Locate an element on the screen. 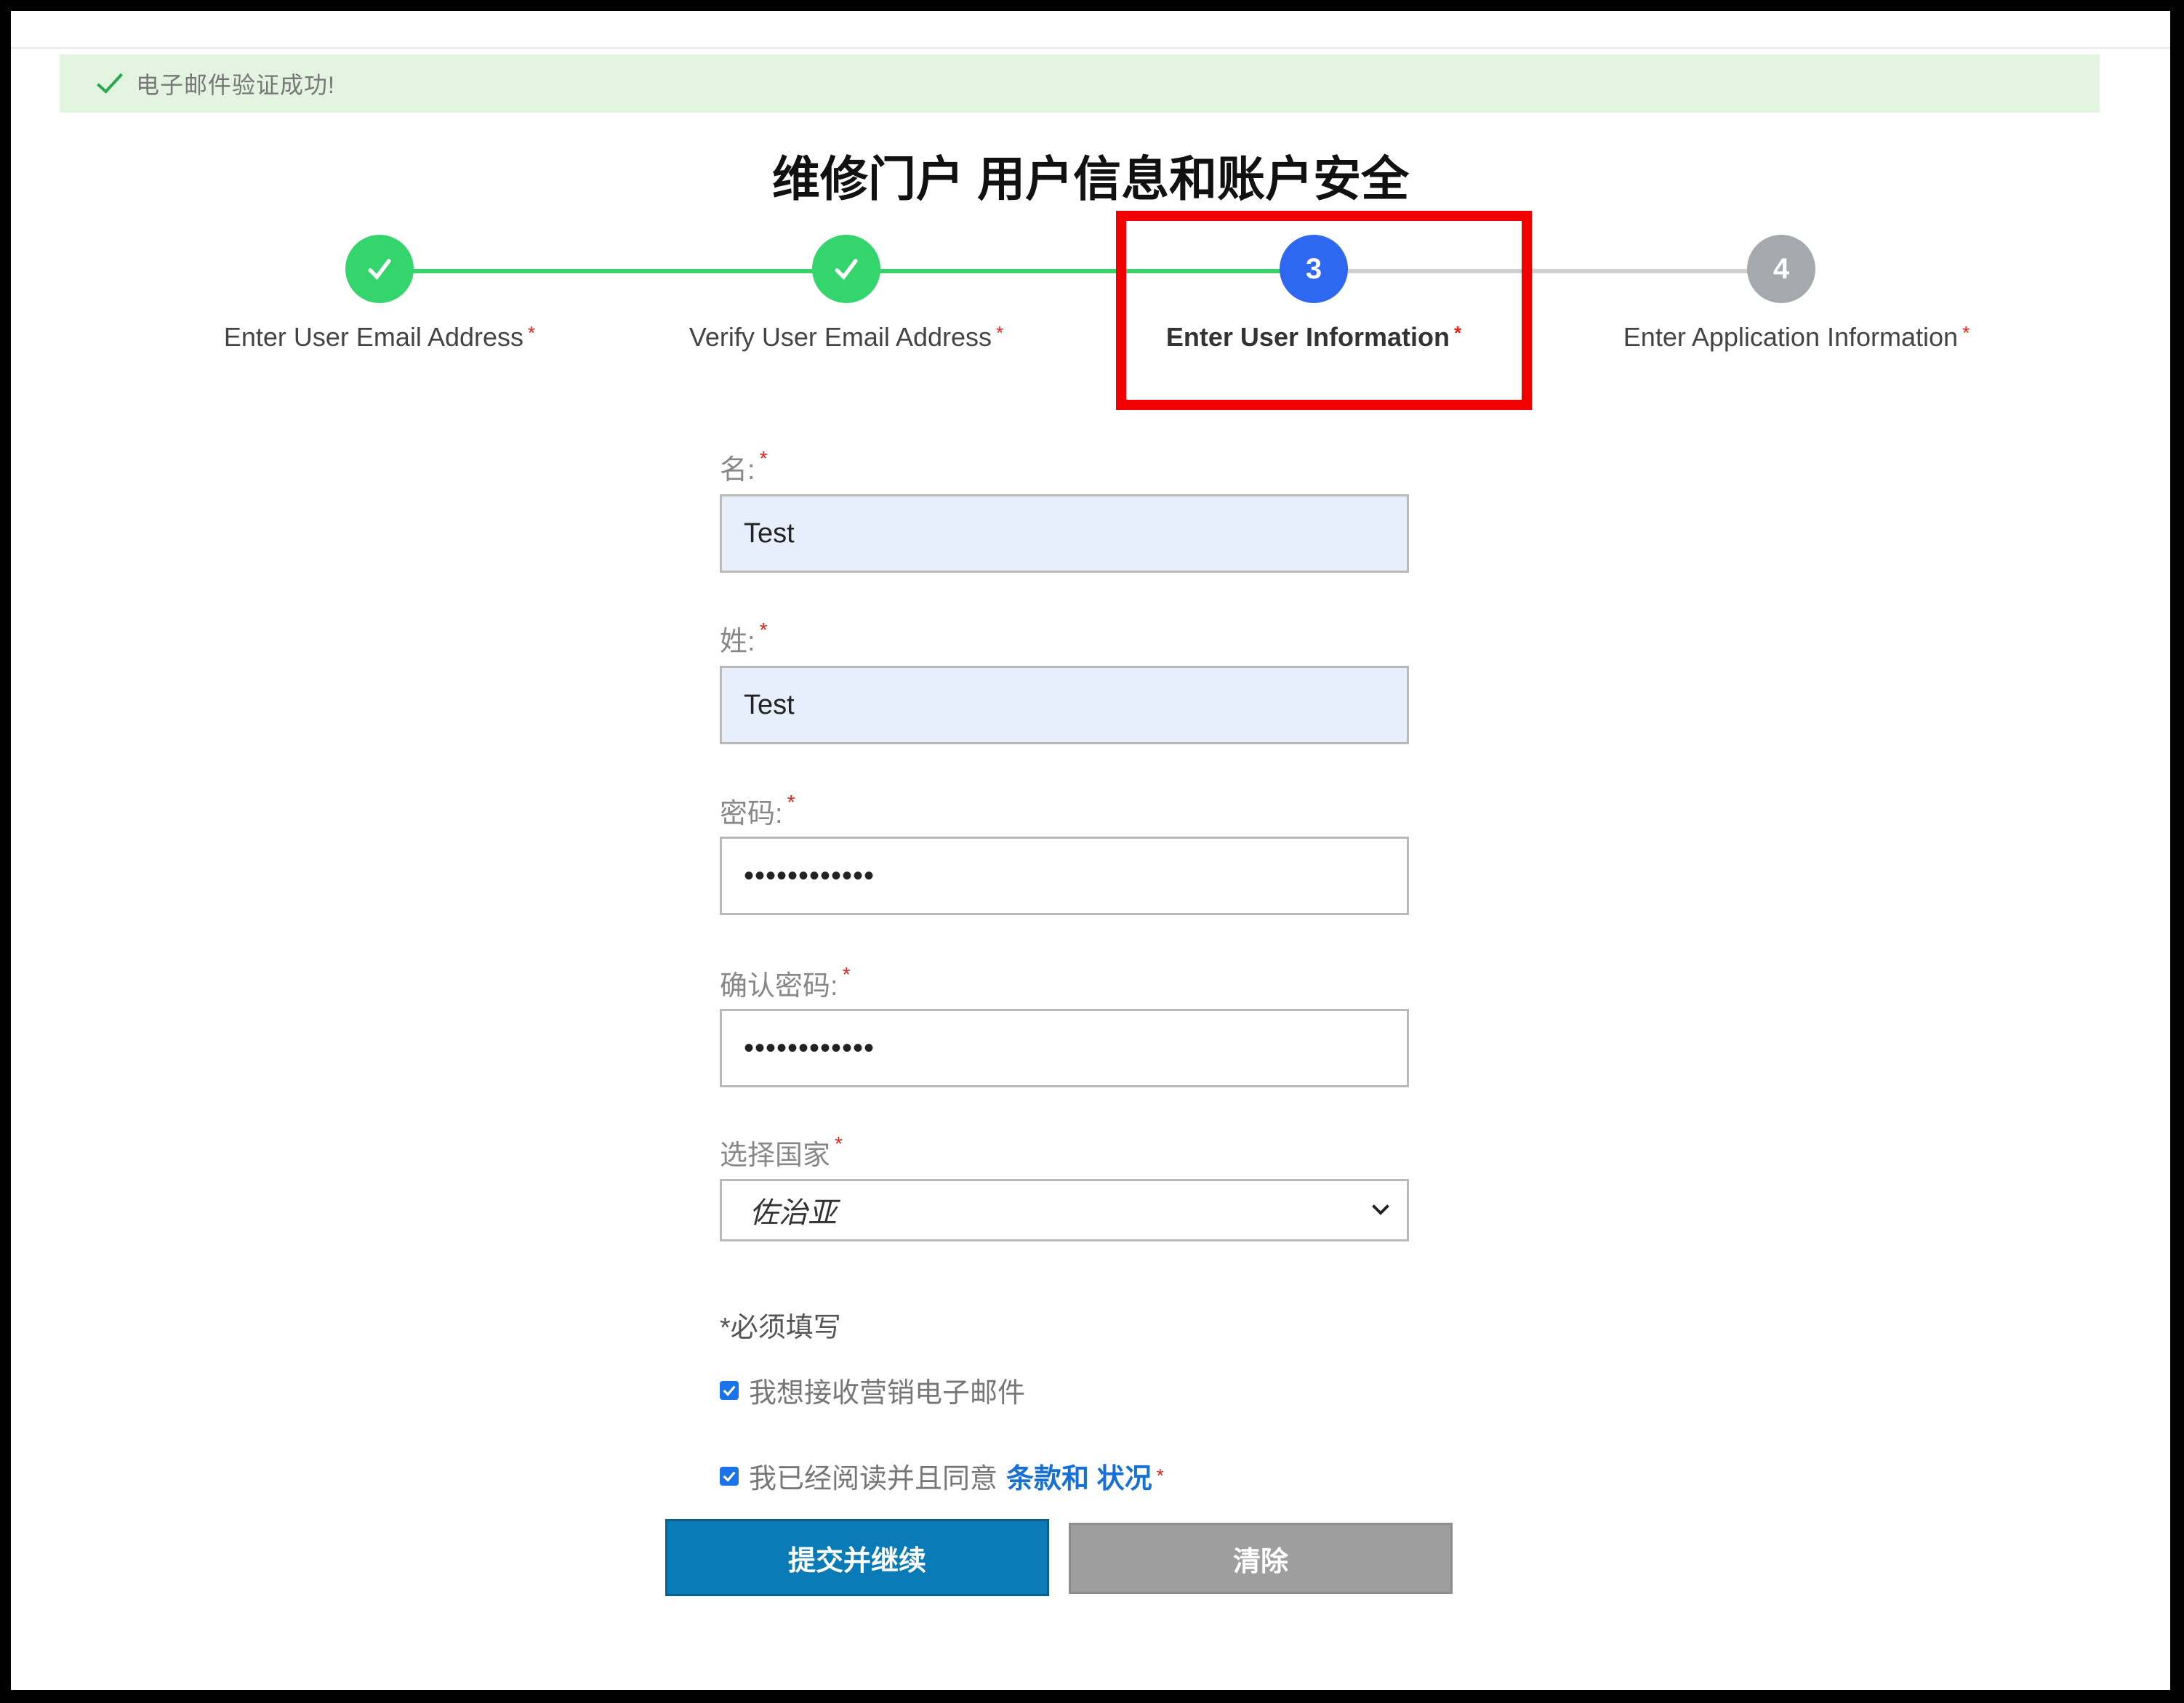 The height and width of the screenshot is (1703, 2184). step-1-label: Enter User Email Address * is located at coordinates (379, 337).